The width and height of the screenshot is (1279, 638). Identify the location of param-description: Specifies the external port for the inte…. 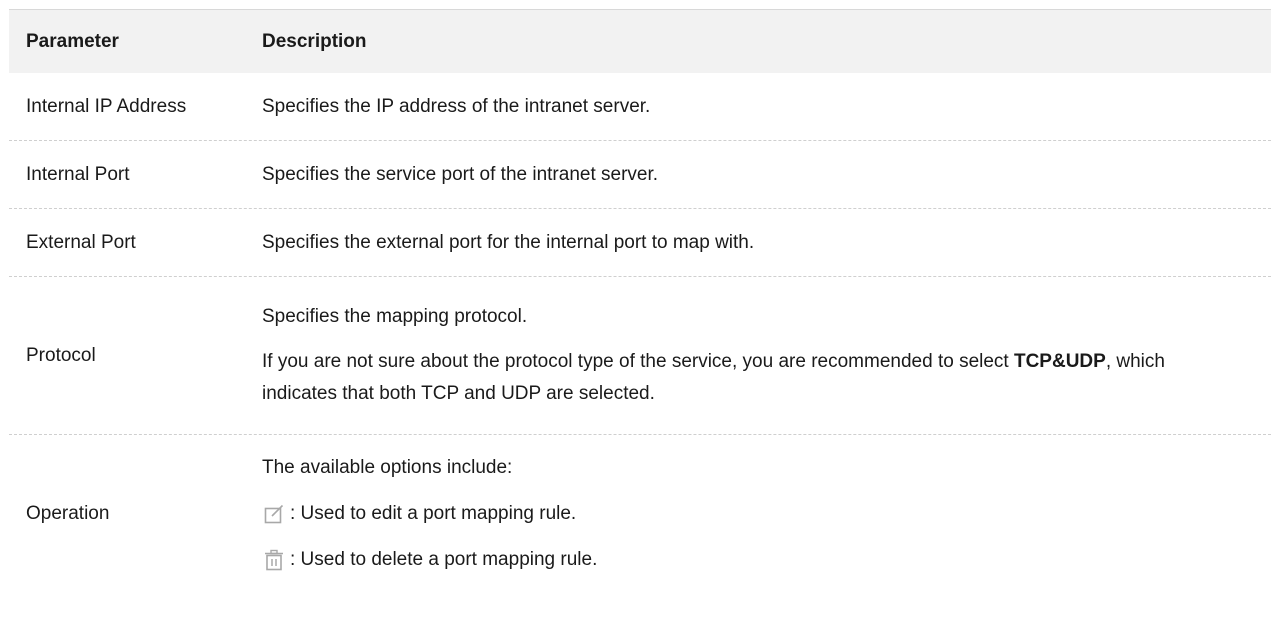
(508, 242).